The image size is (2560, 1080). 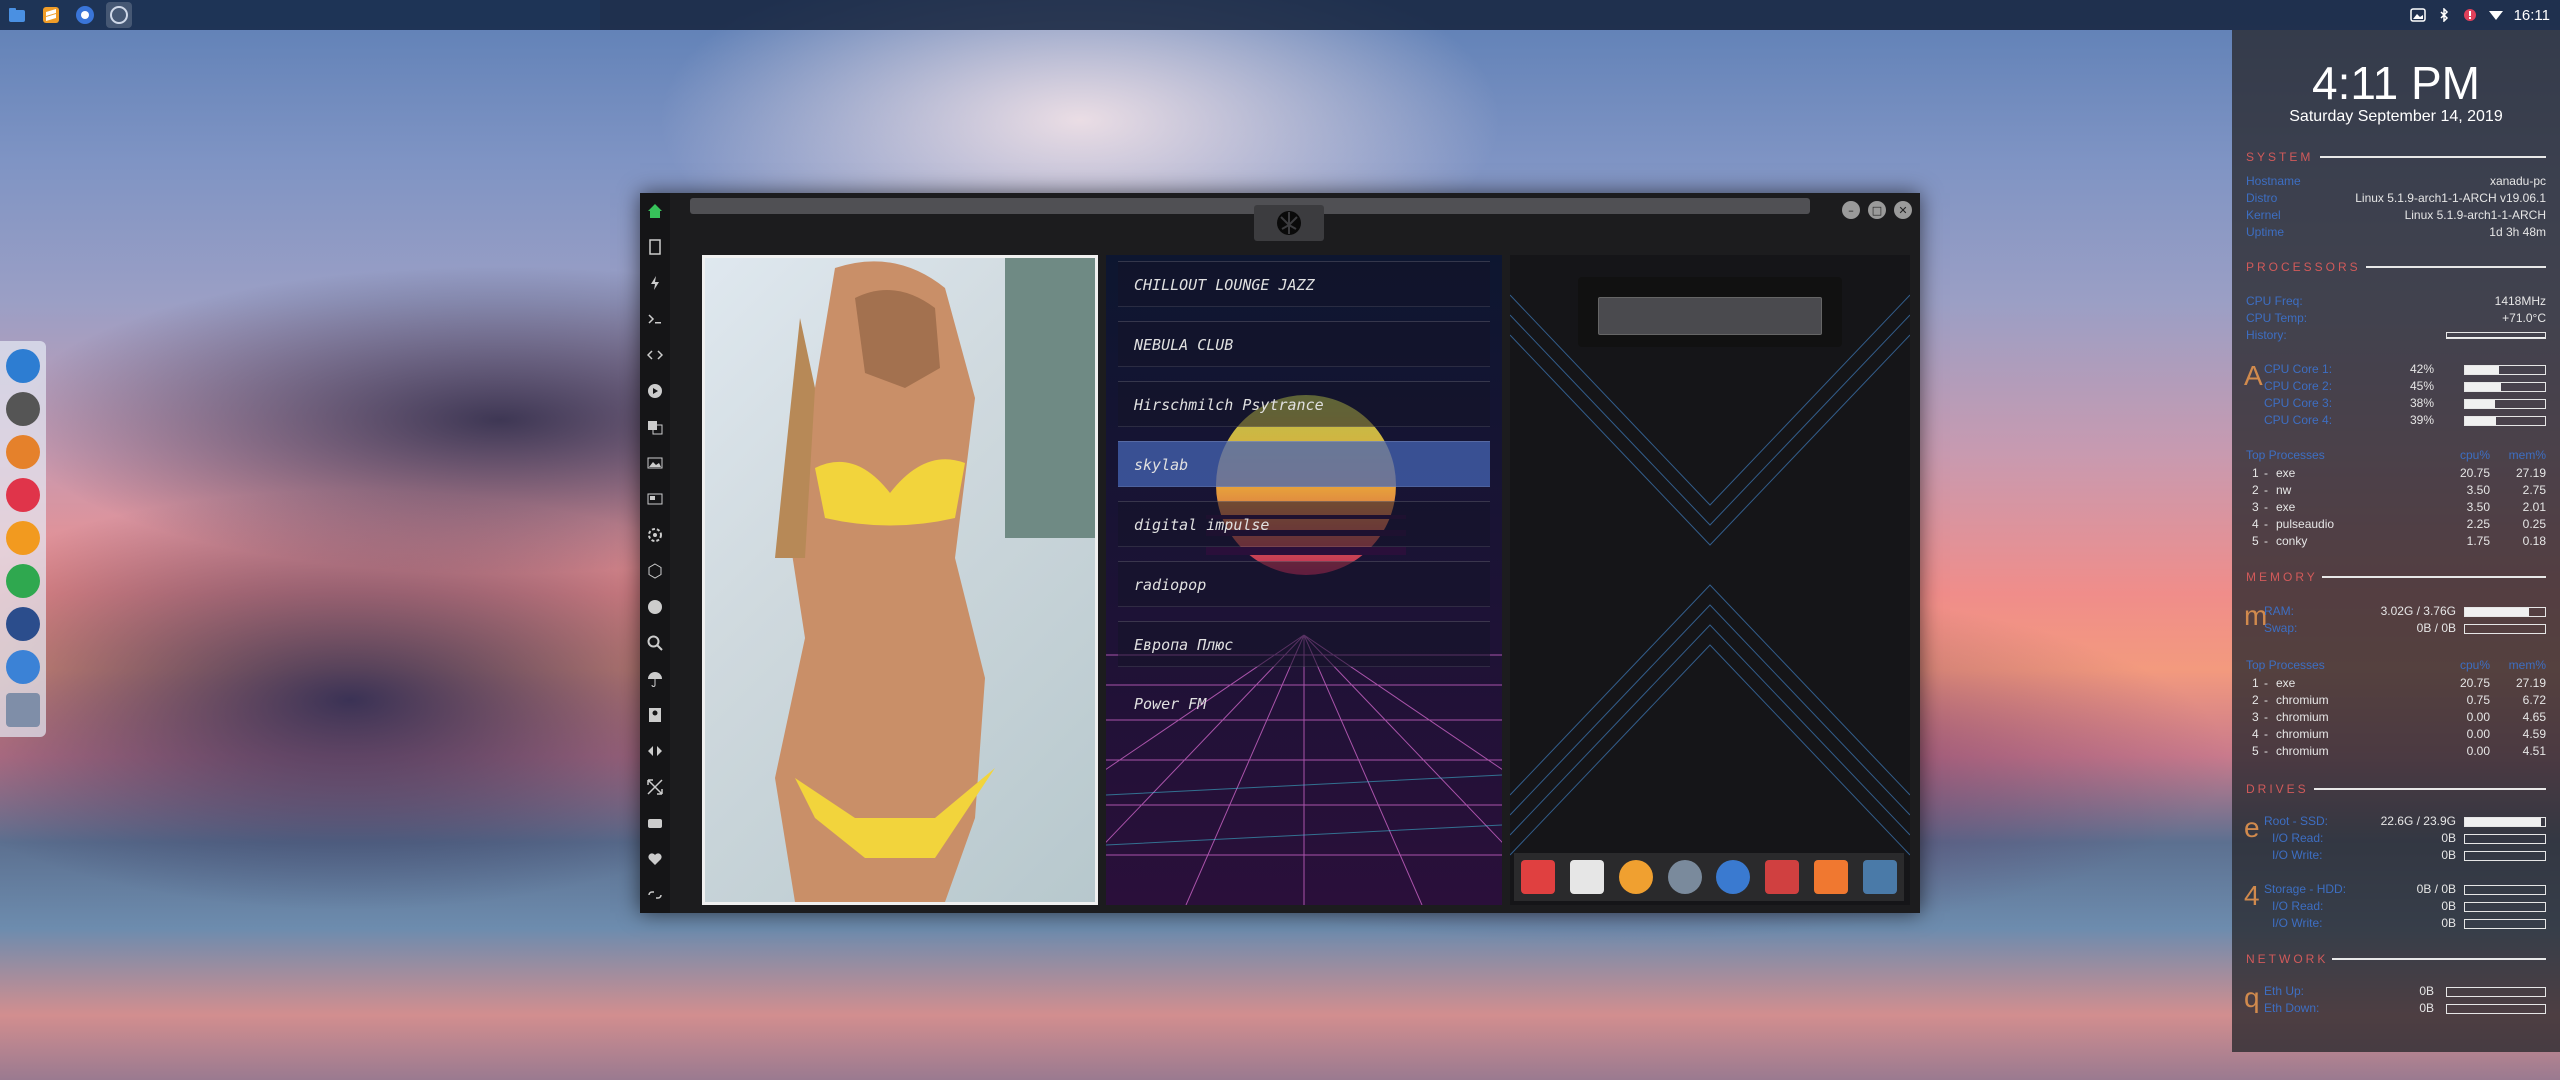 What do you see at coordinates (655, 247) in the screenshot?
I see `document-icon` at bounding box center [655, 247].